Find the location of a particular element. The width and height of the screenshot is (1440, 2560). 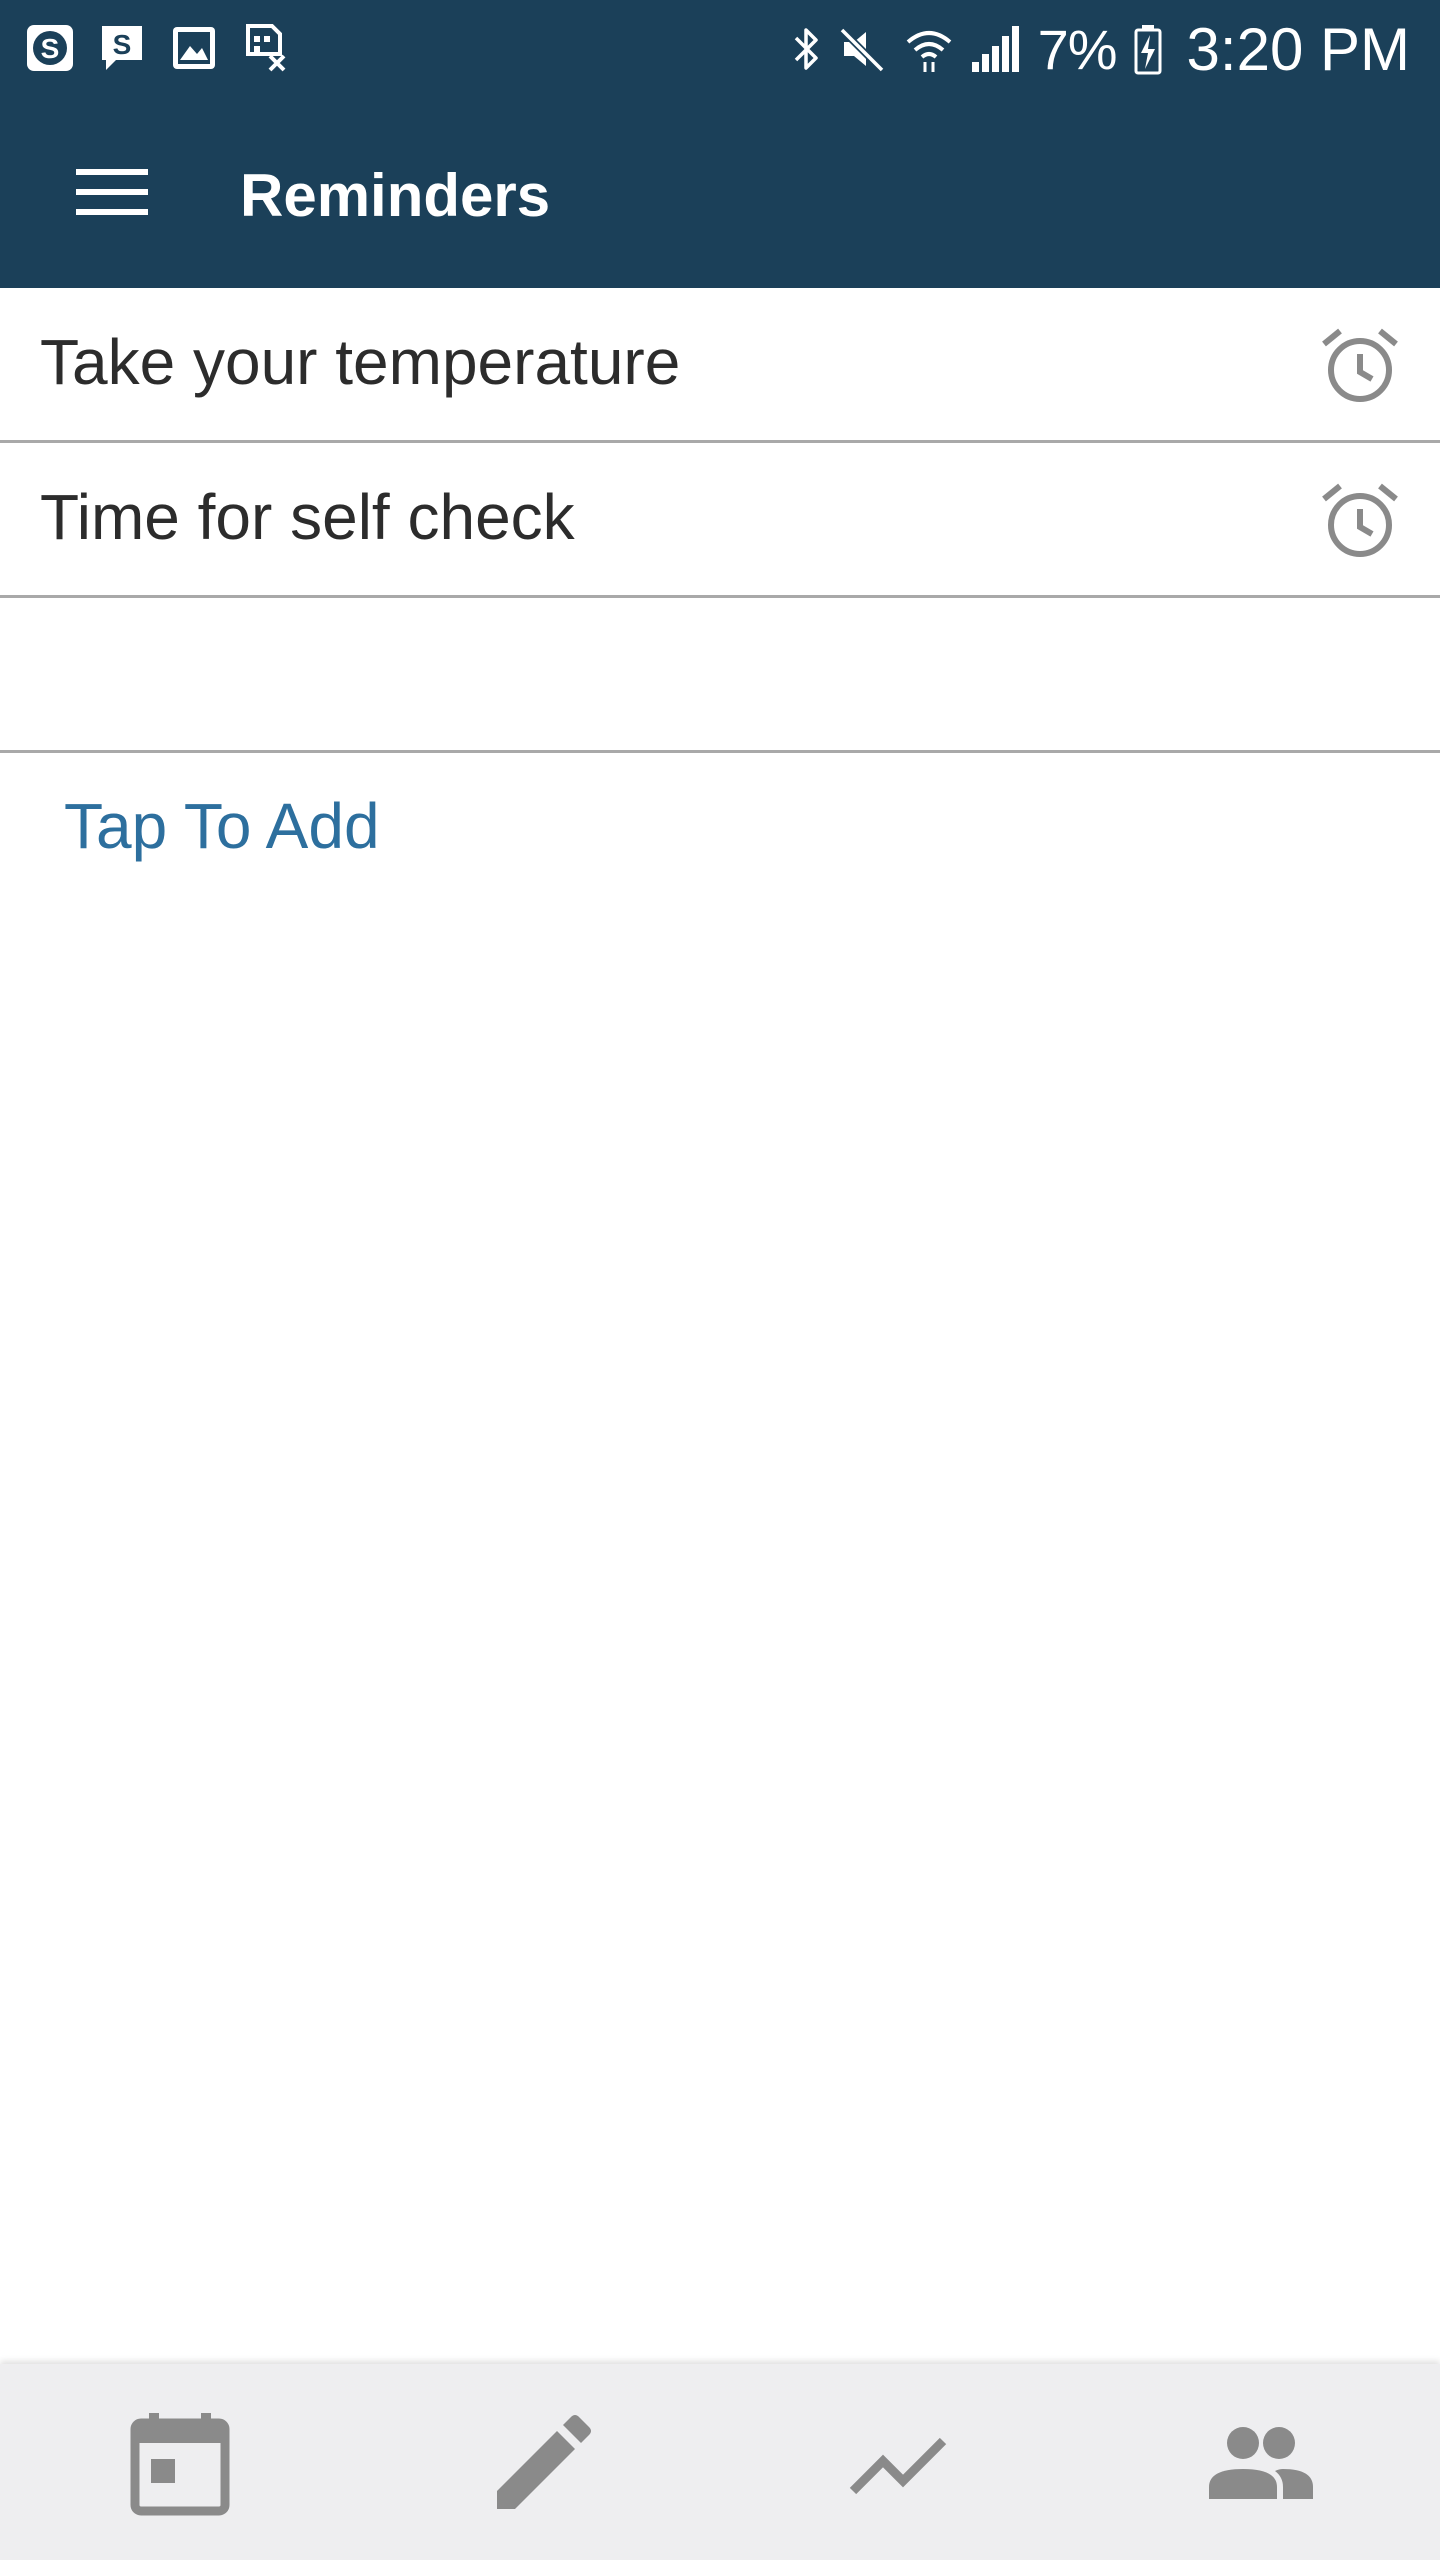

pencil-icon is located at coordinates (544, 2462).